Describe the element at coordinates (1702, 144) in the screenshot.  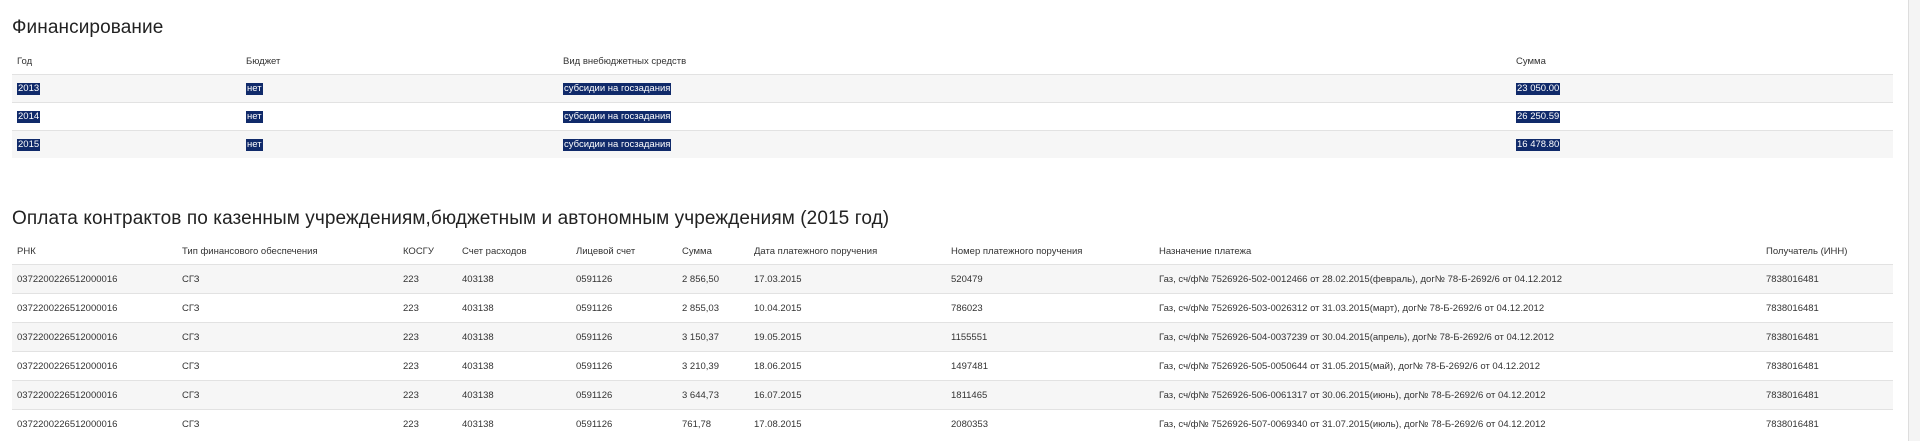
I see `financing-cell-amount: 16 478.80` at that location.